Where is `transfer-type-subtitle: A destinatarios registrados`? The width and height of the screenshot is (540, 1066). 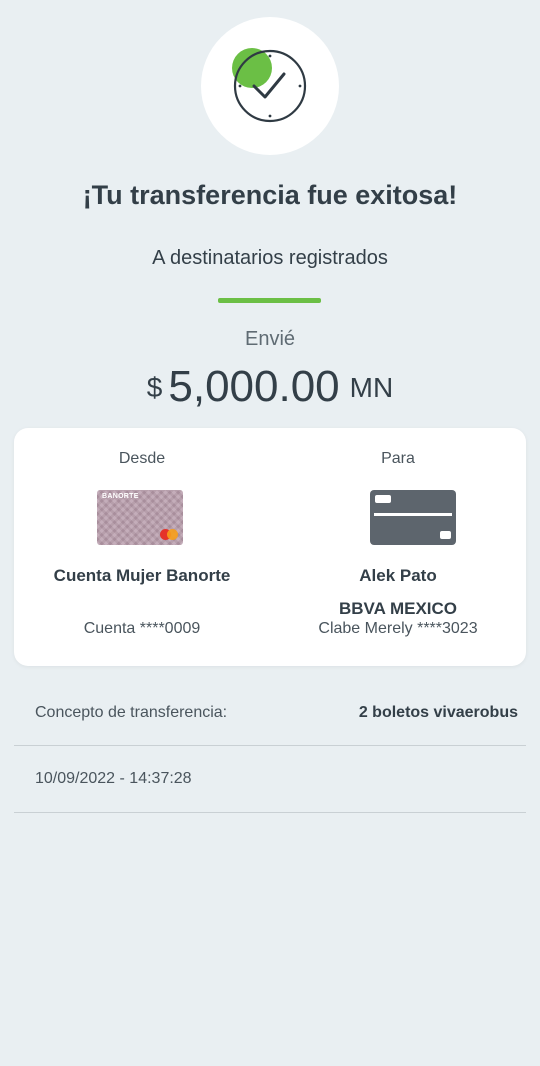
transfer-type-subtitle: A destinatarios registrados is located at coordinates (270, 258).